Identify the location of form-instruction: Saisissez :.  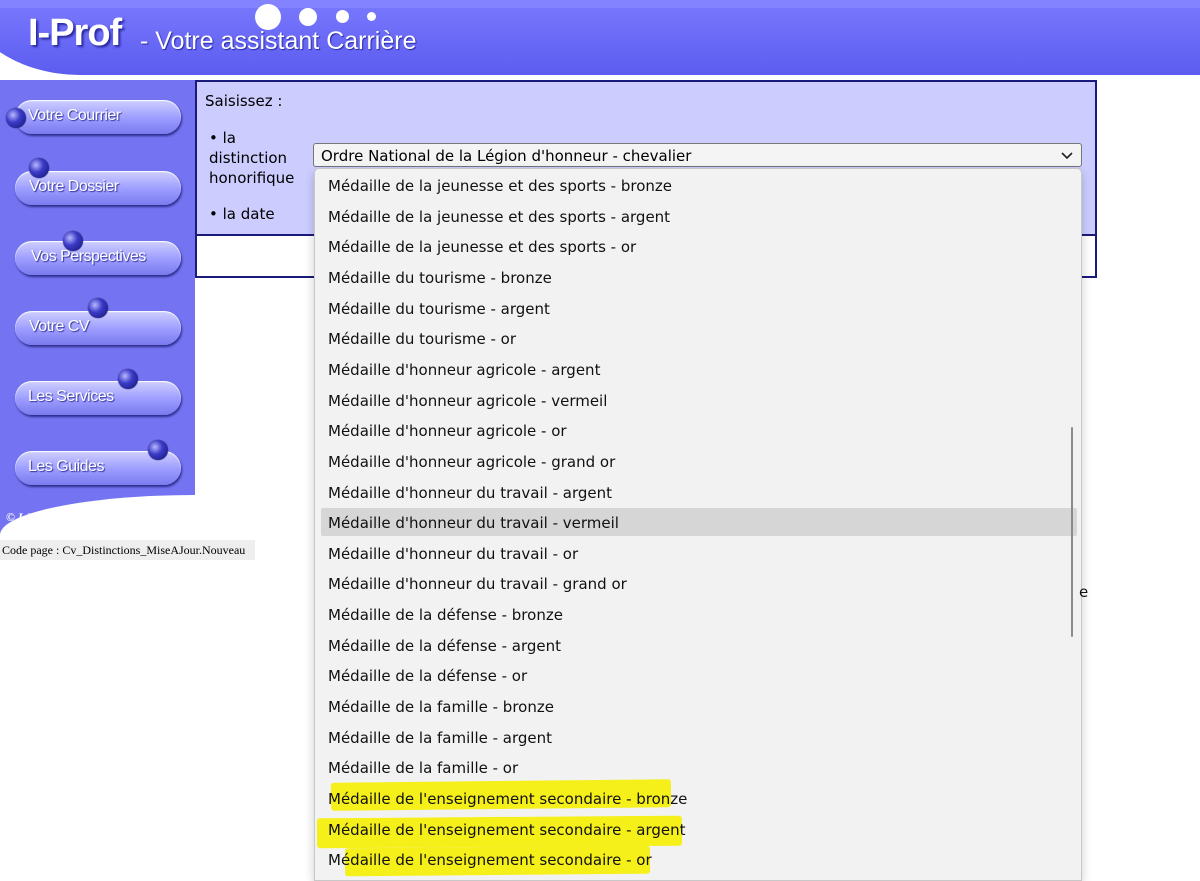
(244, 101).